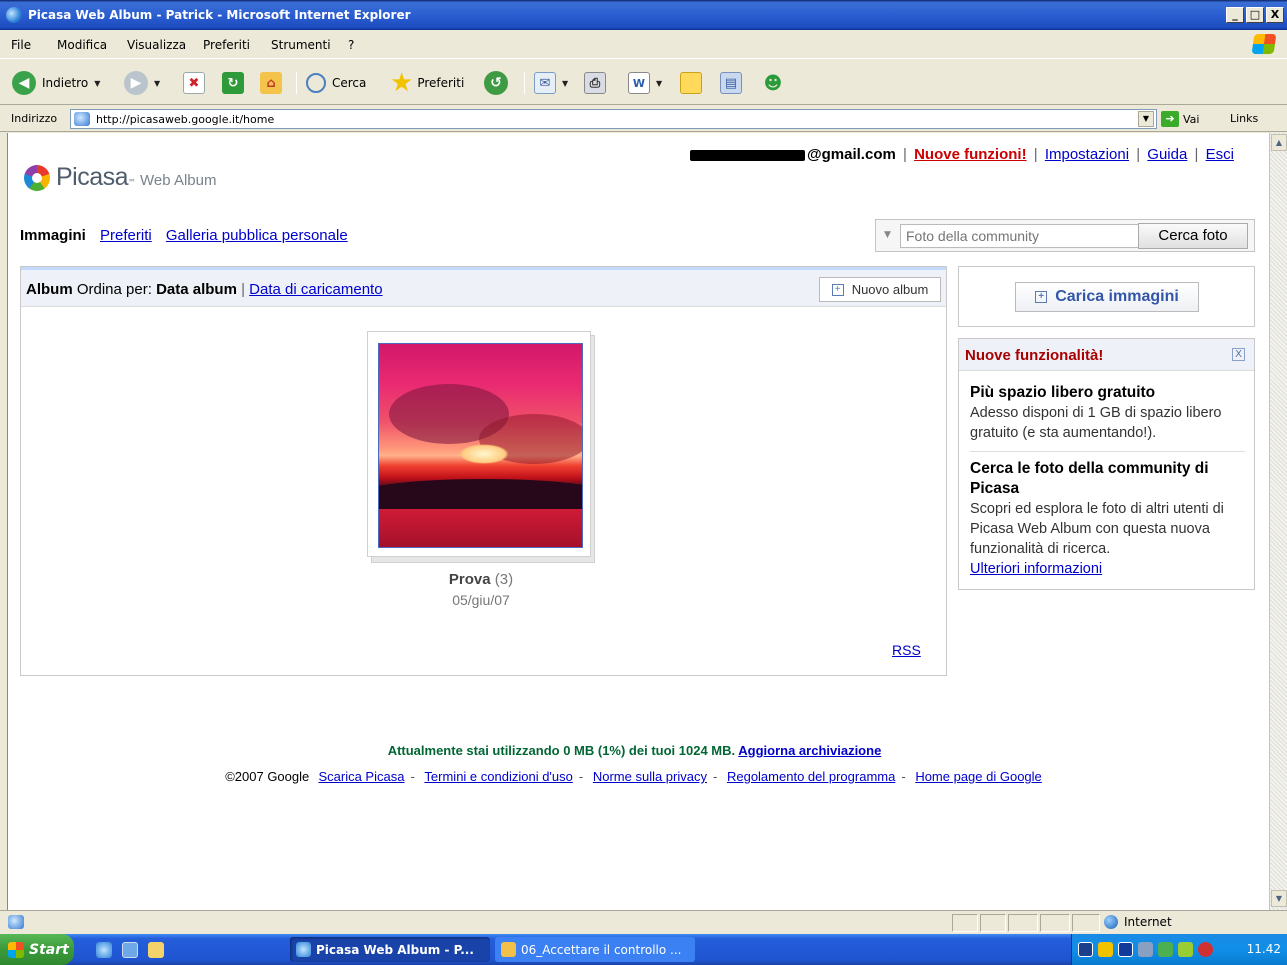 Image resolution: width=1287 pixels, height=965 pixels. I want to click on research-button: ▤, so click(731, 83).